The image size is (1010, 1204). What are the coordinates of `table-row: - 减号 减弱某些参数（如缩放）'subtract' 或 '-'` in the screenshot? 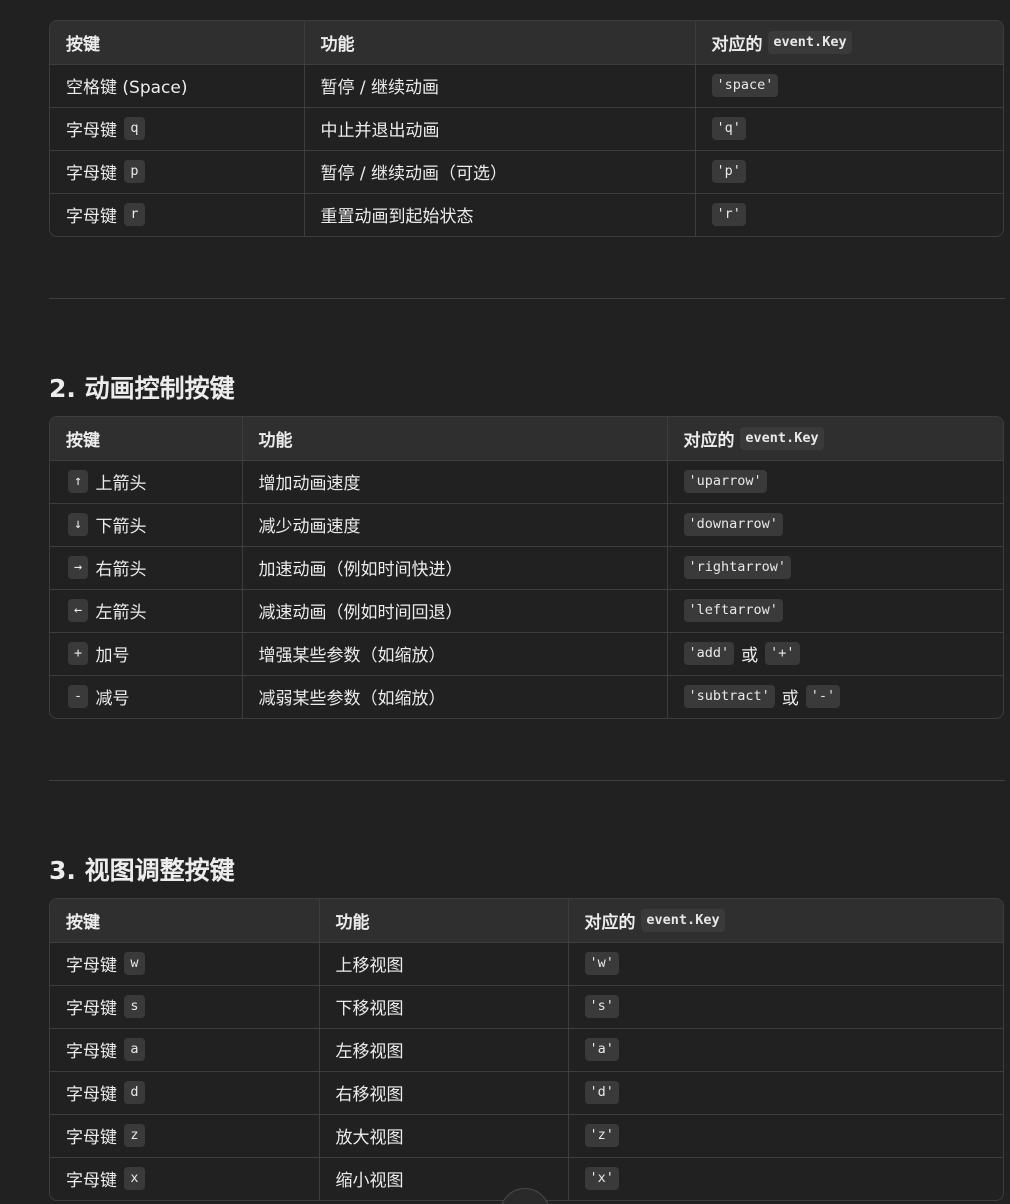 It's located at (526, 696).